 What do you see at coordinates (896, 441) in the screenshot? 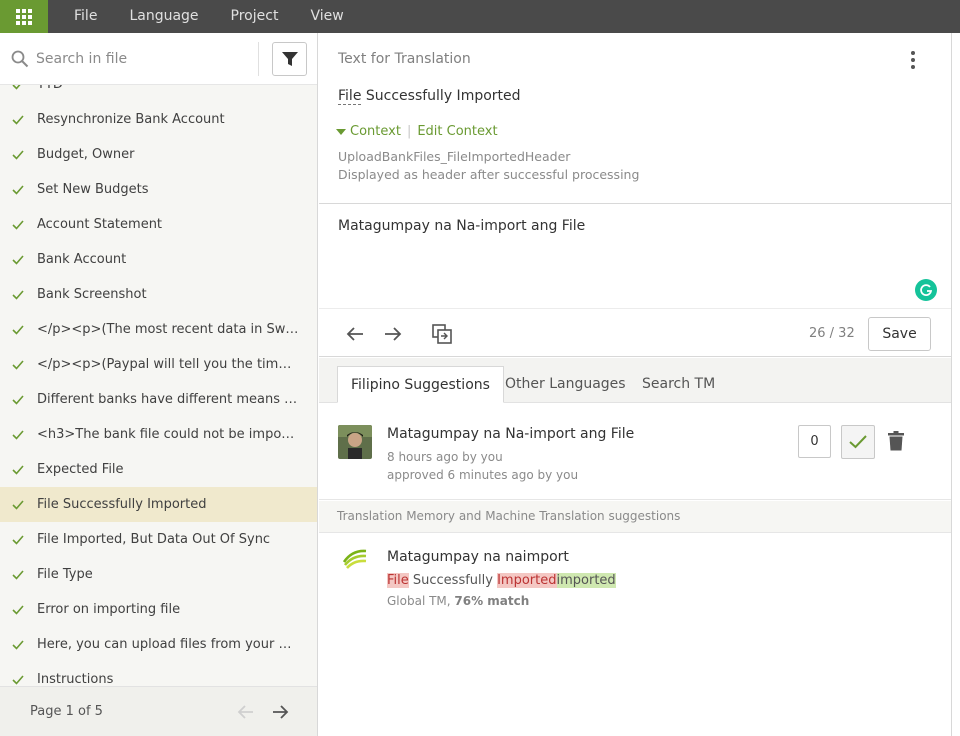
I see `trash-icon` at bounding box center [896, 441].